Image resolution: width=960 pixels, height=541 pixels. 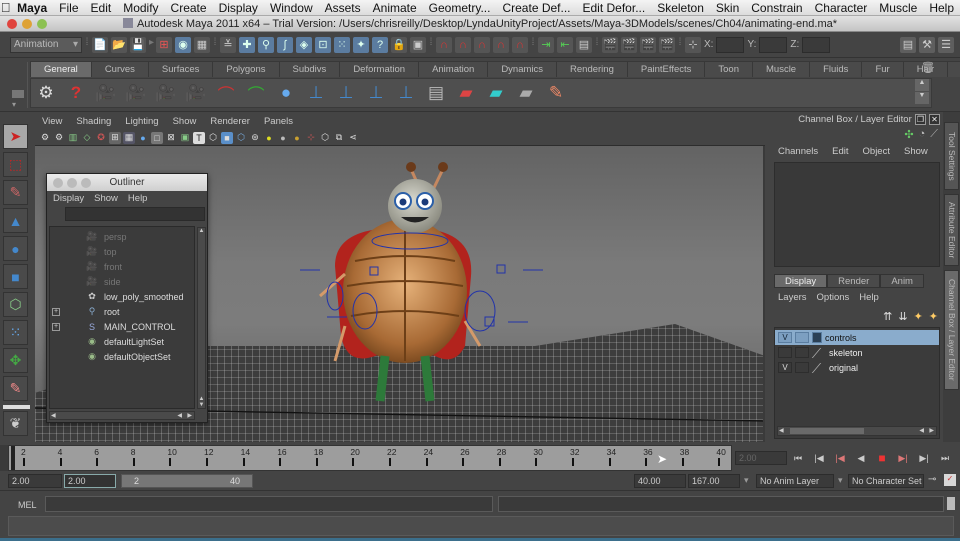 I want to click on shelf-tab-fluids: Fluids, so click(x=836, y=69).